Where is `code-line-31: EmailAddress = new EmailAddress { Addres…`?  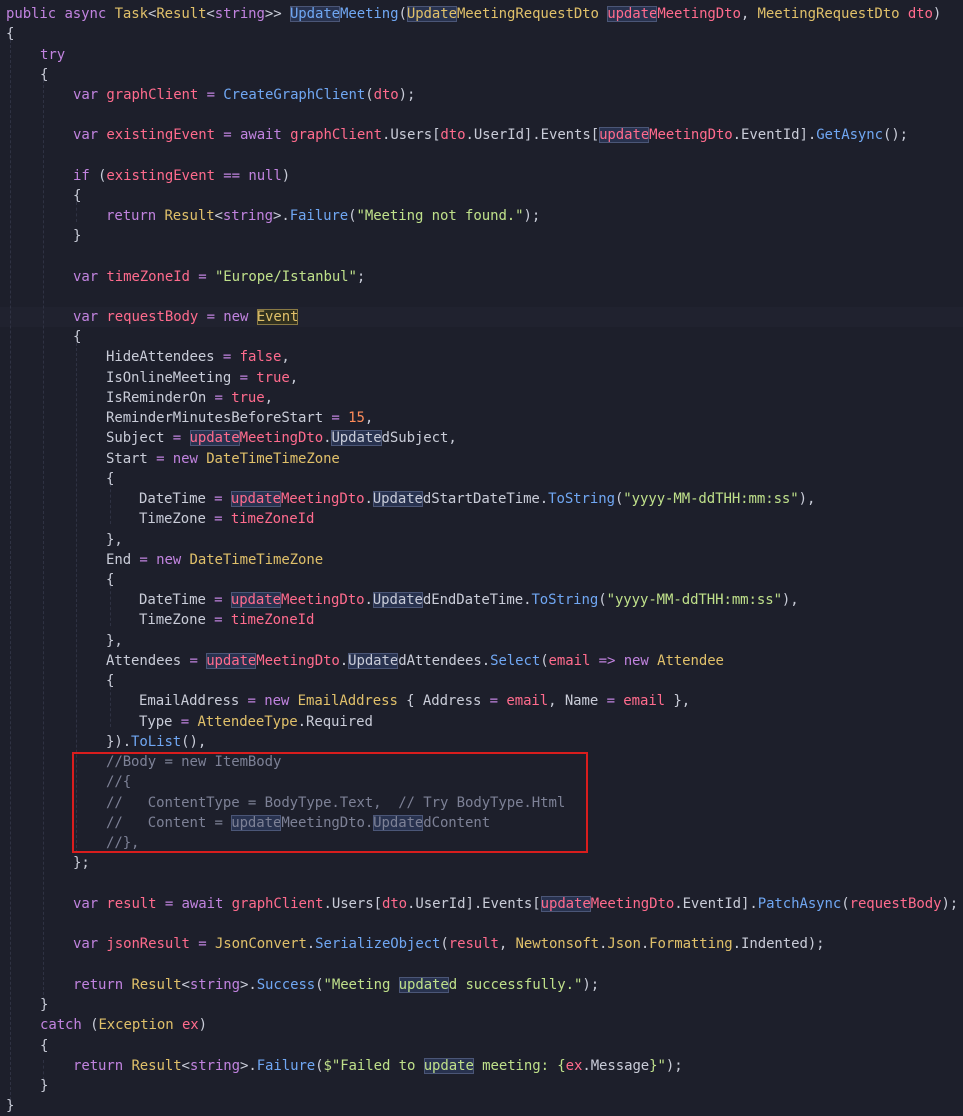
code-line-31: EmailAddress = new EmailAddress { Addres… is located at coordinates (414, 701).